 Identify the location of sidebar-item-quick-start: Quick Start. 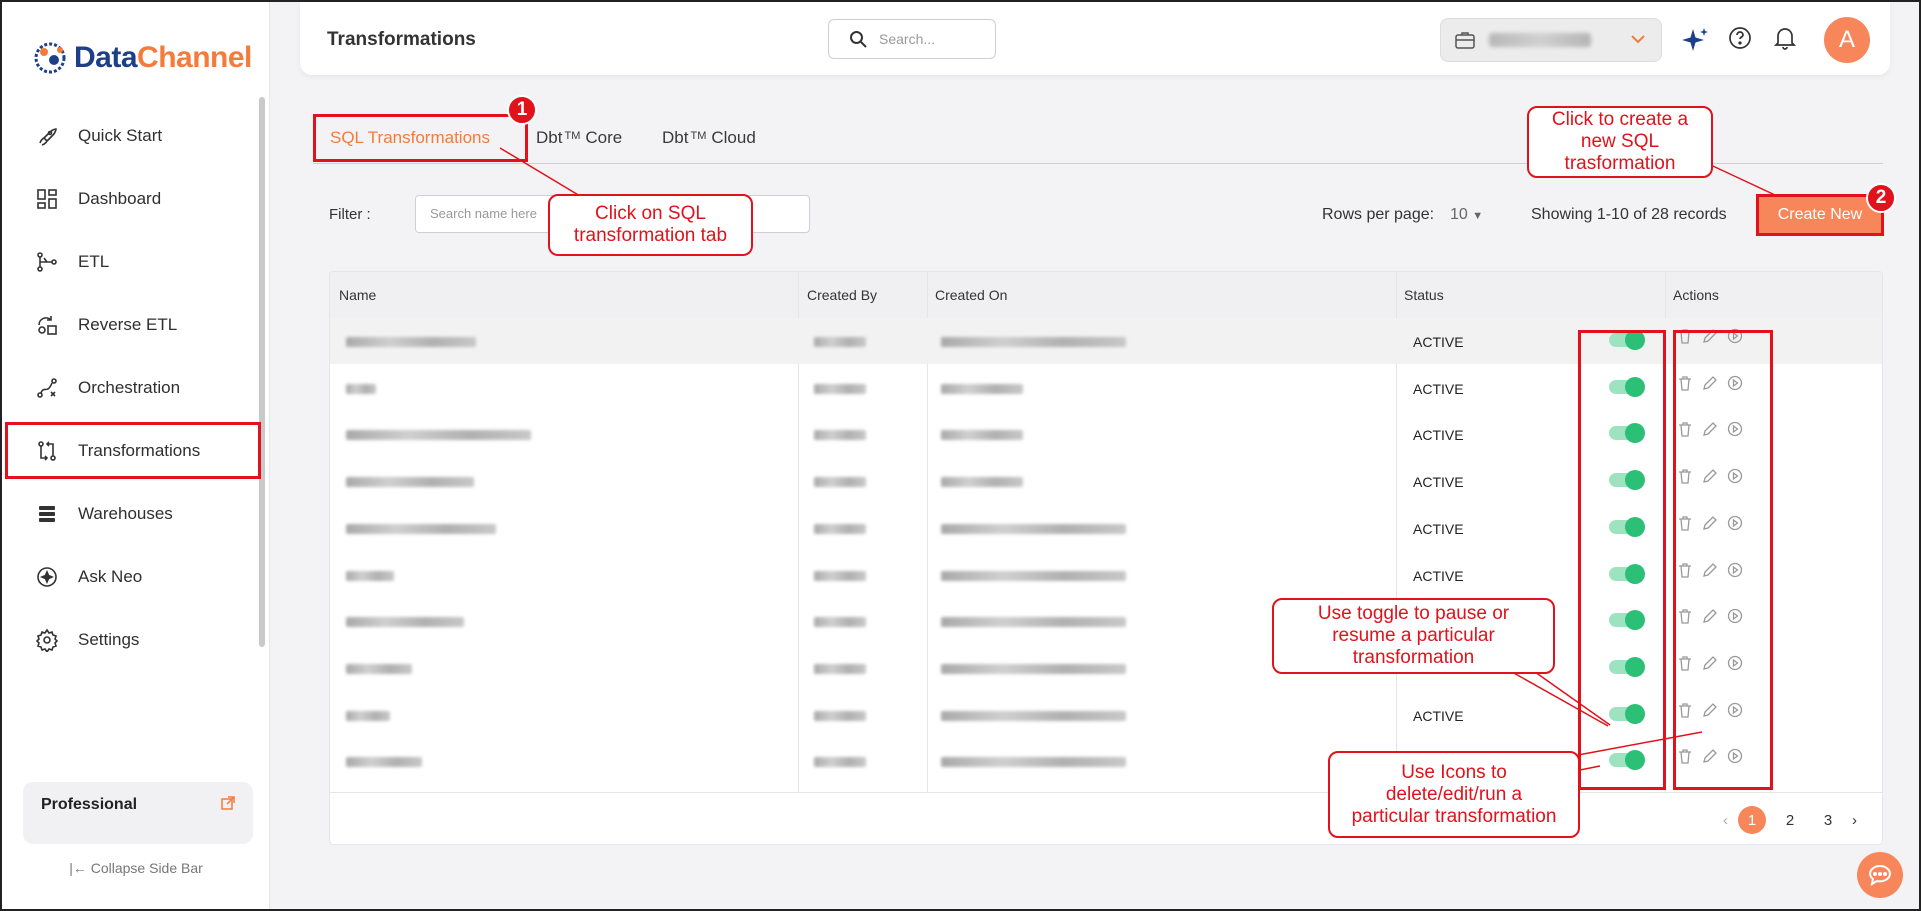
(133, 135).